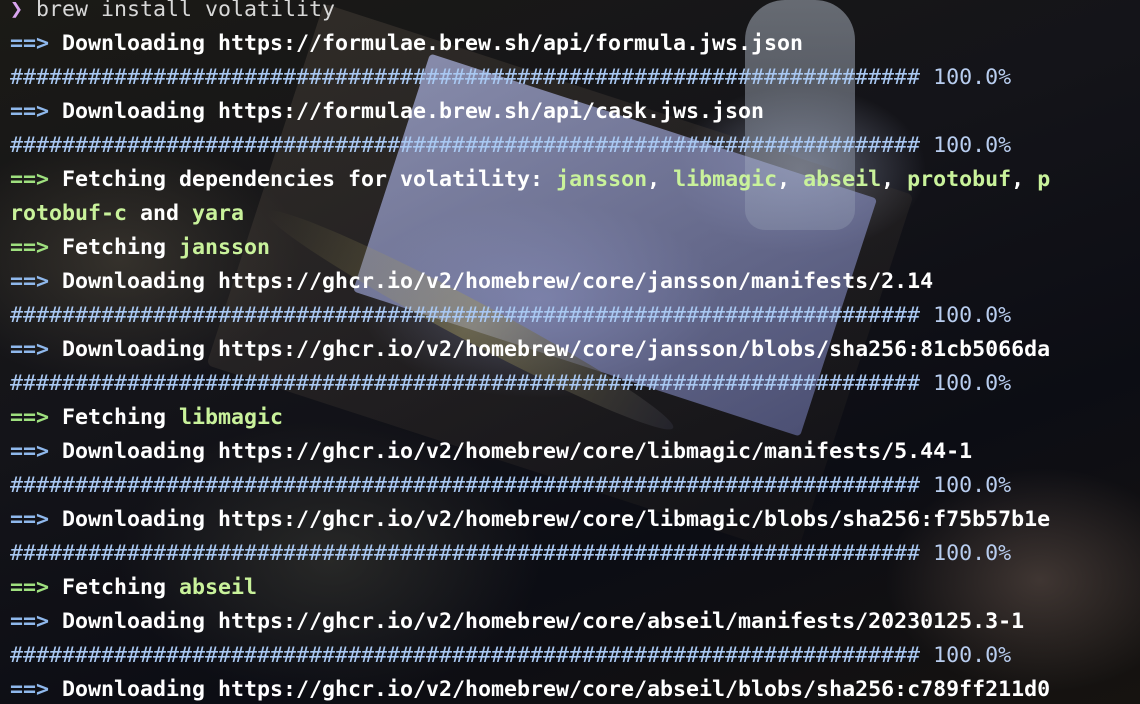  Describe the element at coordinates (17, 11) in the screenshot. I see `prompt-symbol: ❯` at that location.